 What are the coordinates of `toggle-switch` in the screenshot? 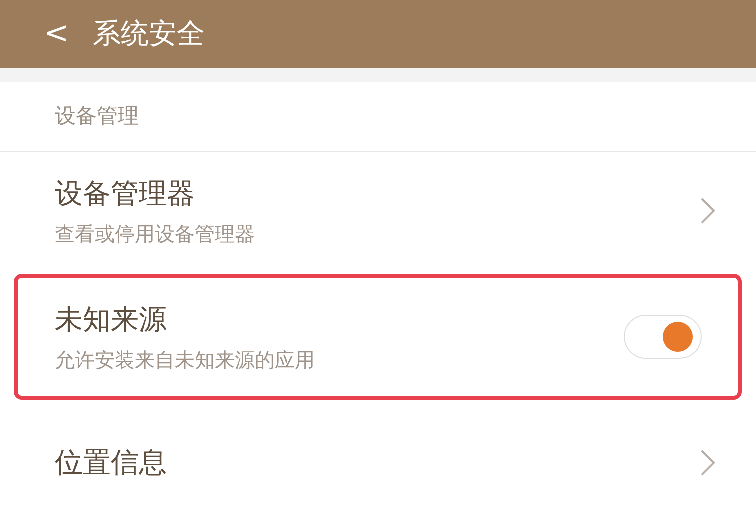 It's located at (663, 337).